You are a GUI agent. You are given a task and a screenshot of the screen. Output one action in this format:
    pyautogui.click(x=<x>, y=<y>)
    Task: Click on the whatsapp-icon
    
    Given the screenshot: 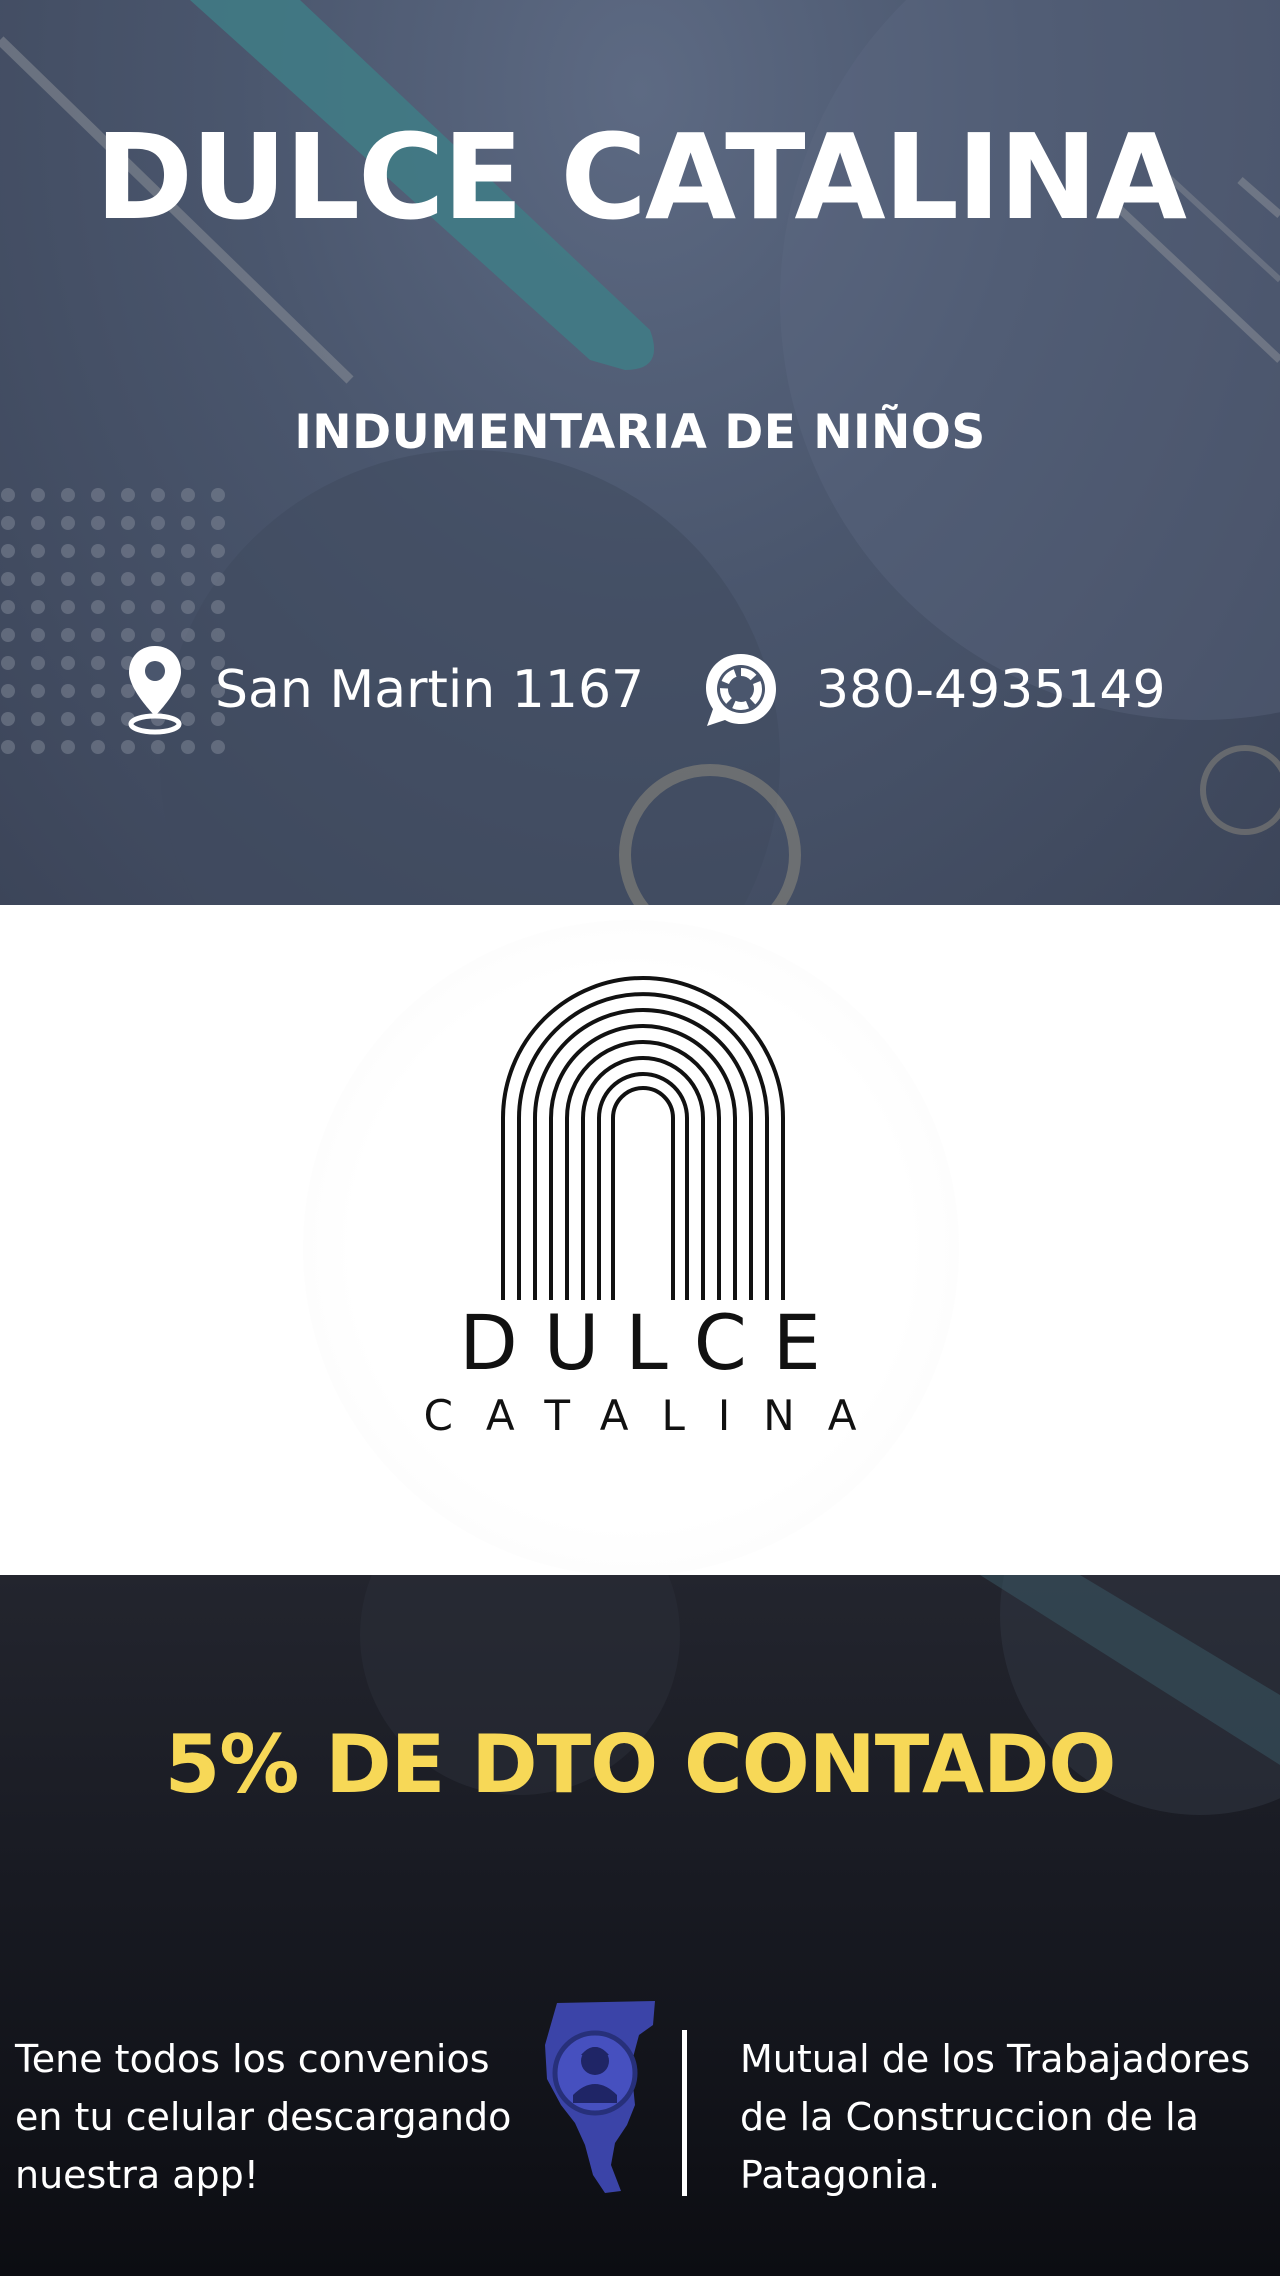 What is the action you would take?
    pyautogui.click(x=741, y=690)
    